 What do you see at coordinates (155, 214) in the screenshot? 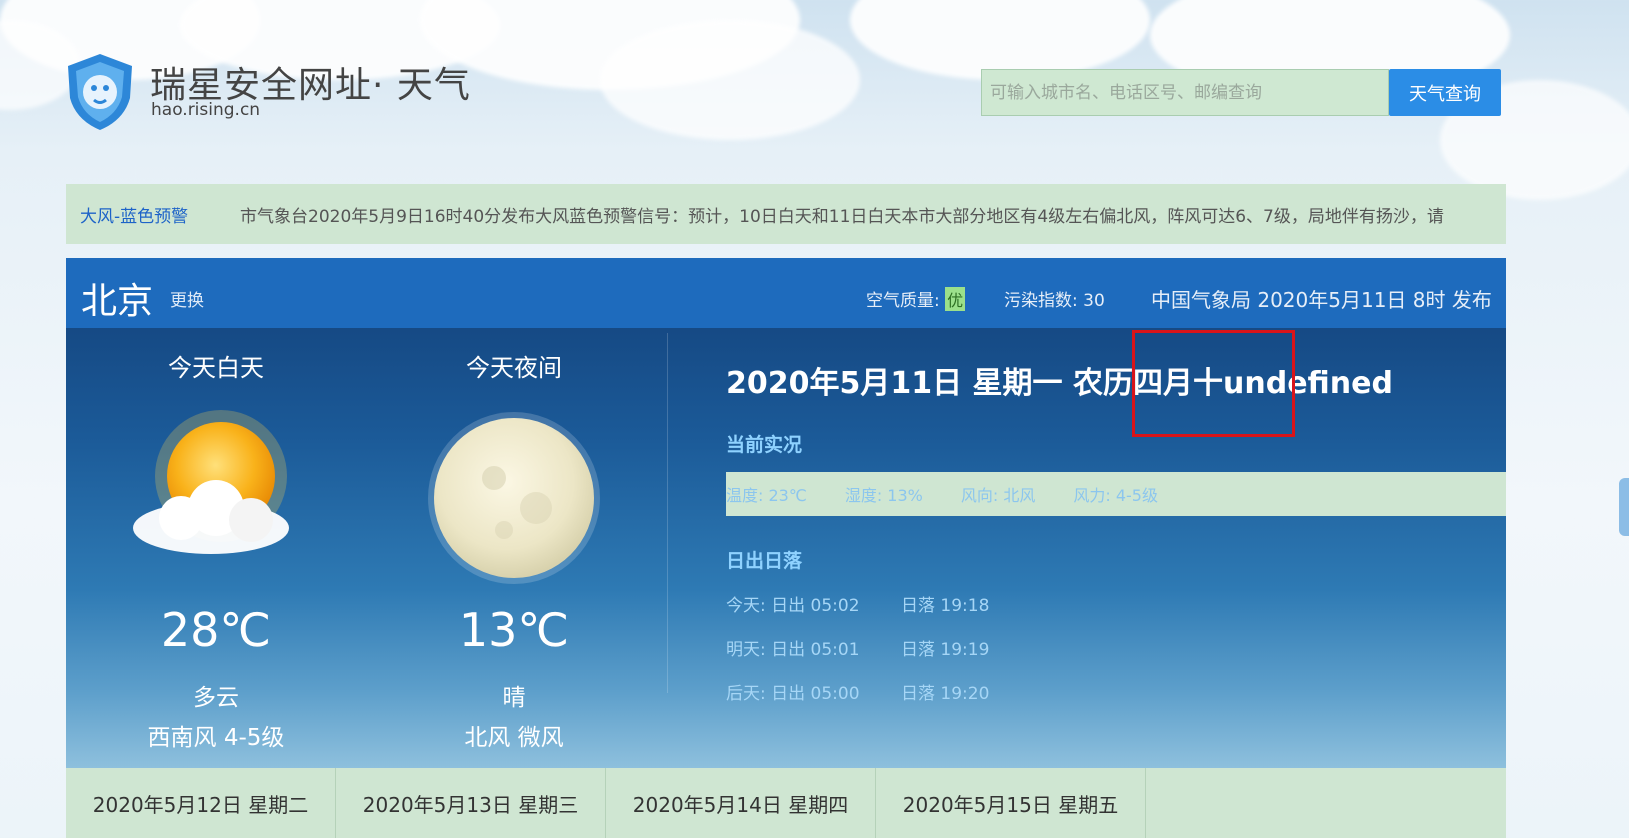
I see `alert-title-link: 大风-蓝色预警` at bounding box center [155, 214].